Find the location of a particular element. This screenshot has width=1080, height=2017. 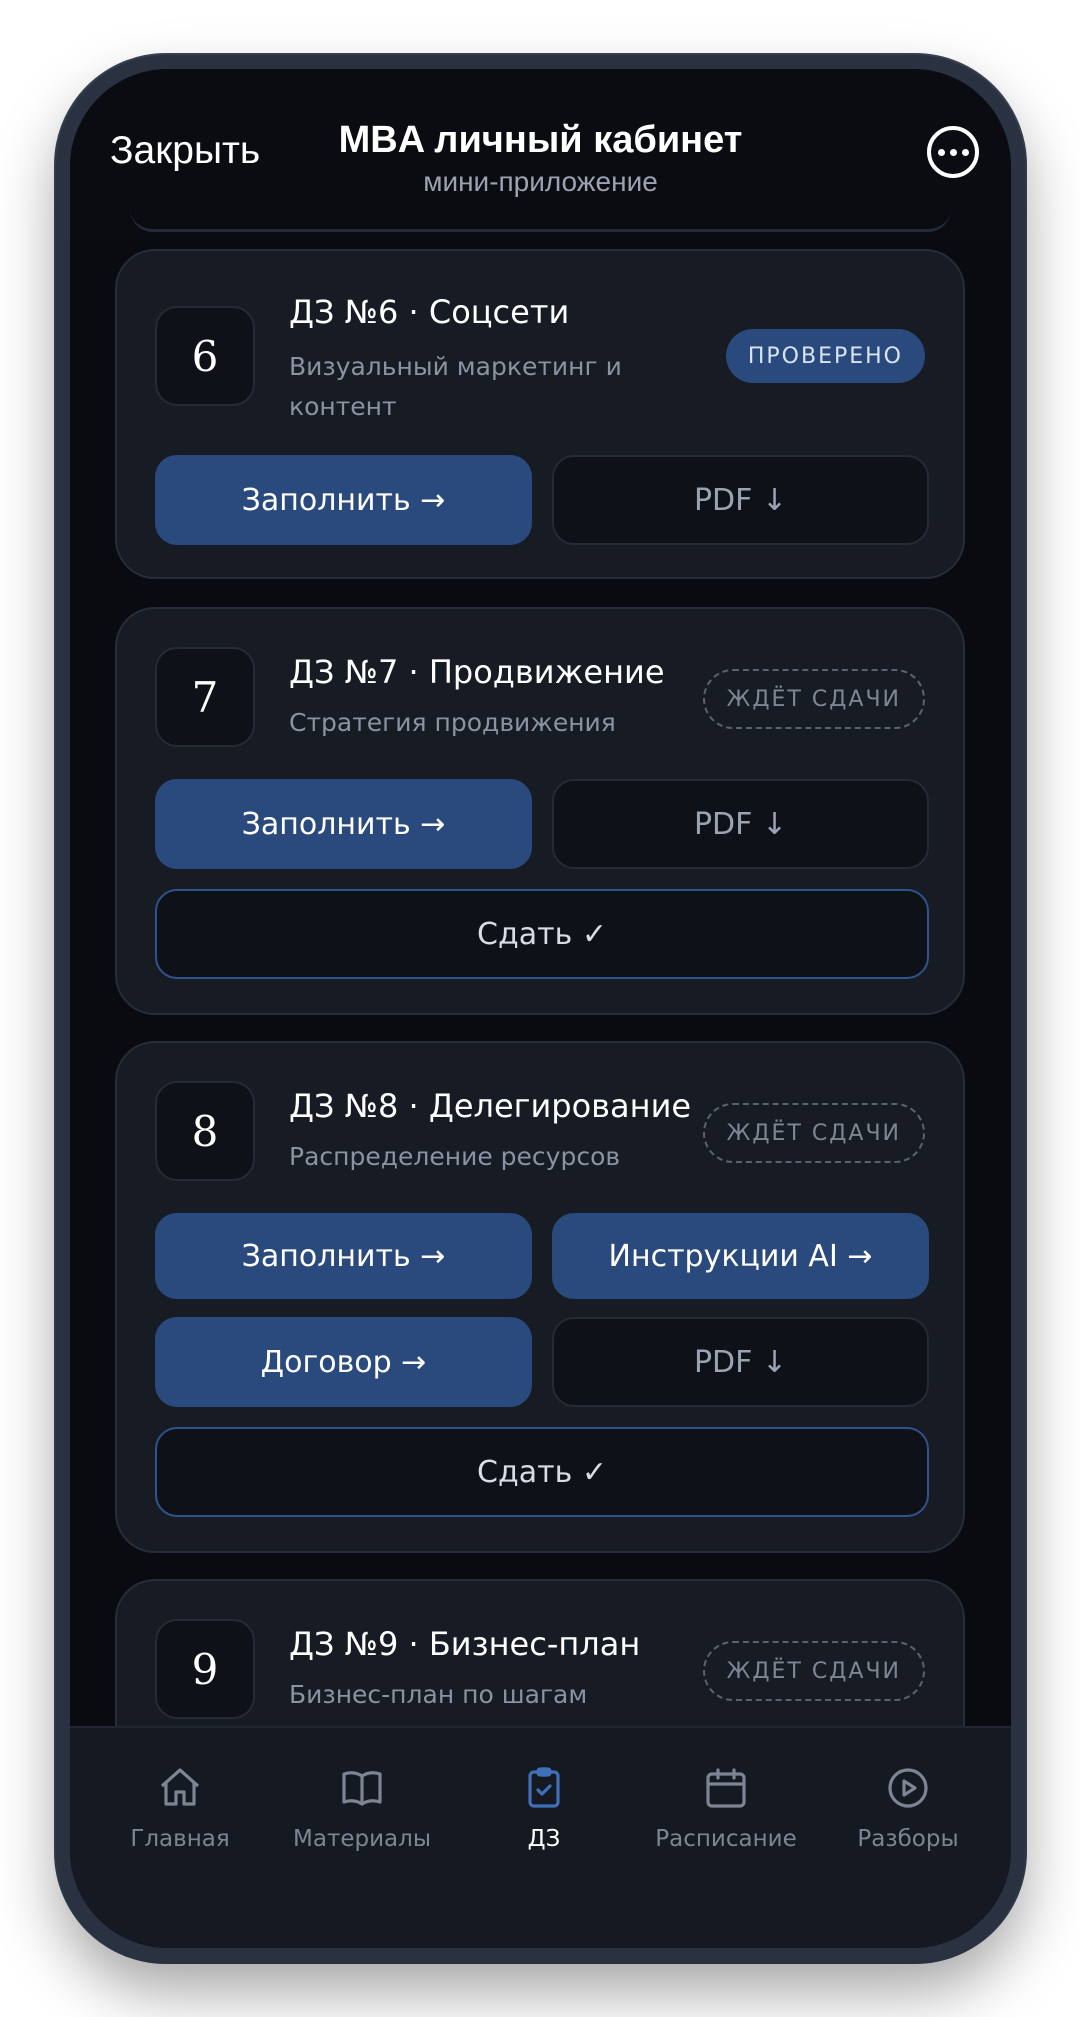

nav-item-reviews: Разборы is located at coordinates (908, 1808).